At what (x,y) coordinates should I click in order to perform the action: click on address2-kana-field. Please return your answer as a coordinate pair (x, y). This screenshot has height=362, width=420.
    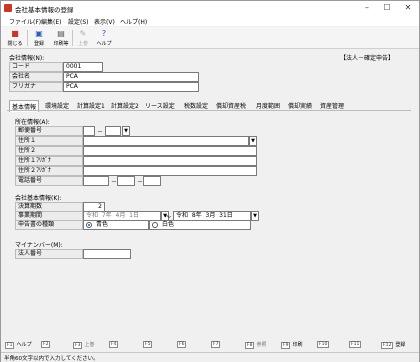
    Looking at the image, I should click on (170, 171).